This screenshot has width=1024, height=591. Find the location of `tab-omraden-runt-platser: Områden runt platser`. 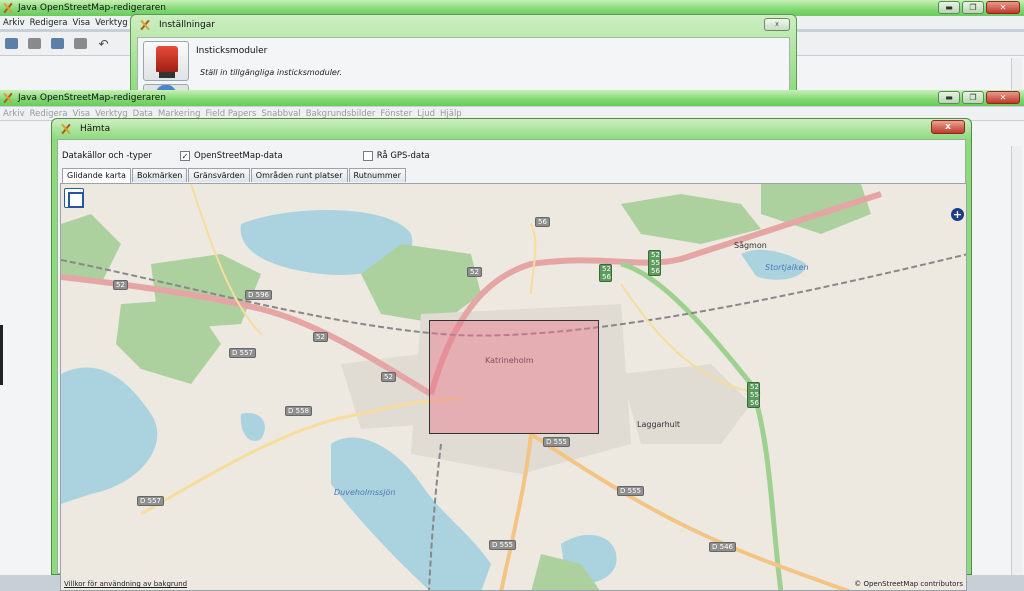

tab-omraden-runt-platser: Områden runt platser is located at coordinates (299, 175).